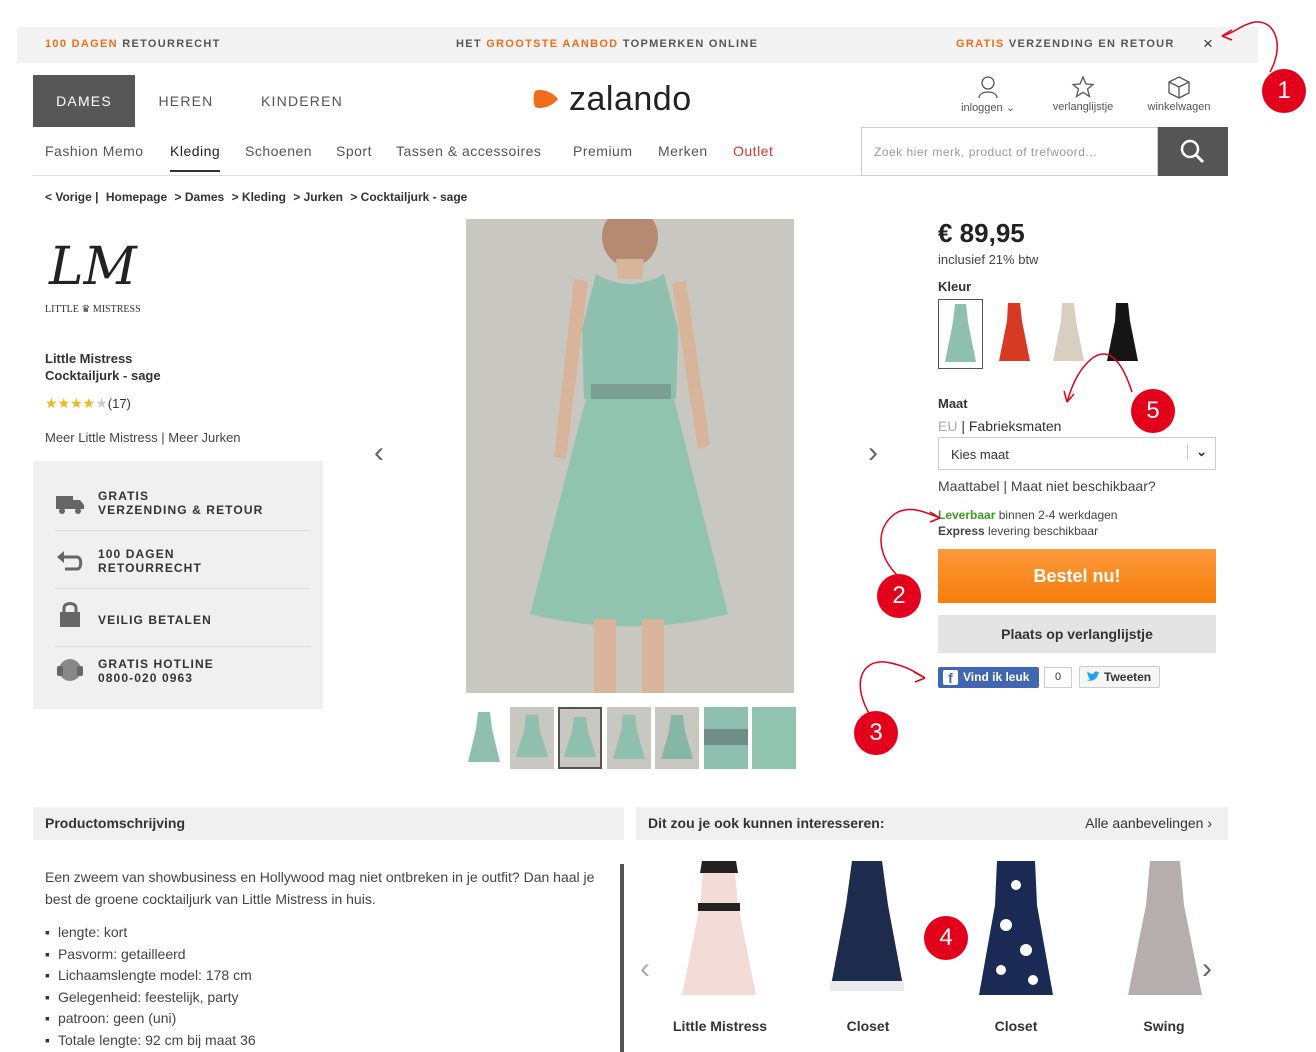  What do you see at coordinates (94, 151) in the screenshot?
I see `nav-fashion-memo: Fashion Memo` at bounding box center [94, 151].